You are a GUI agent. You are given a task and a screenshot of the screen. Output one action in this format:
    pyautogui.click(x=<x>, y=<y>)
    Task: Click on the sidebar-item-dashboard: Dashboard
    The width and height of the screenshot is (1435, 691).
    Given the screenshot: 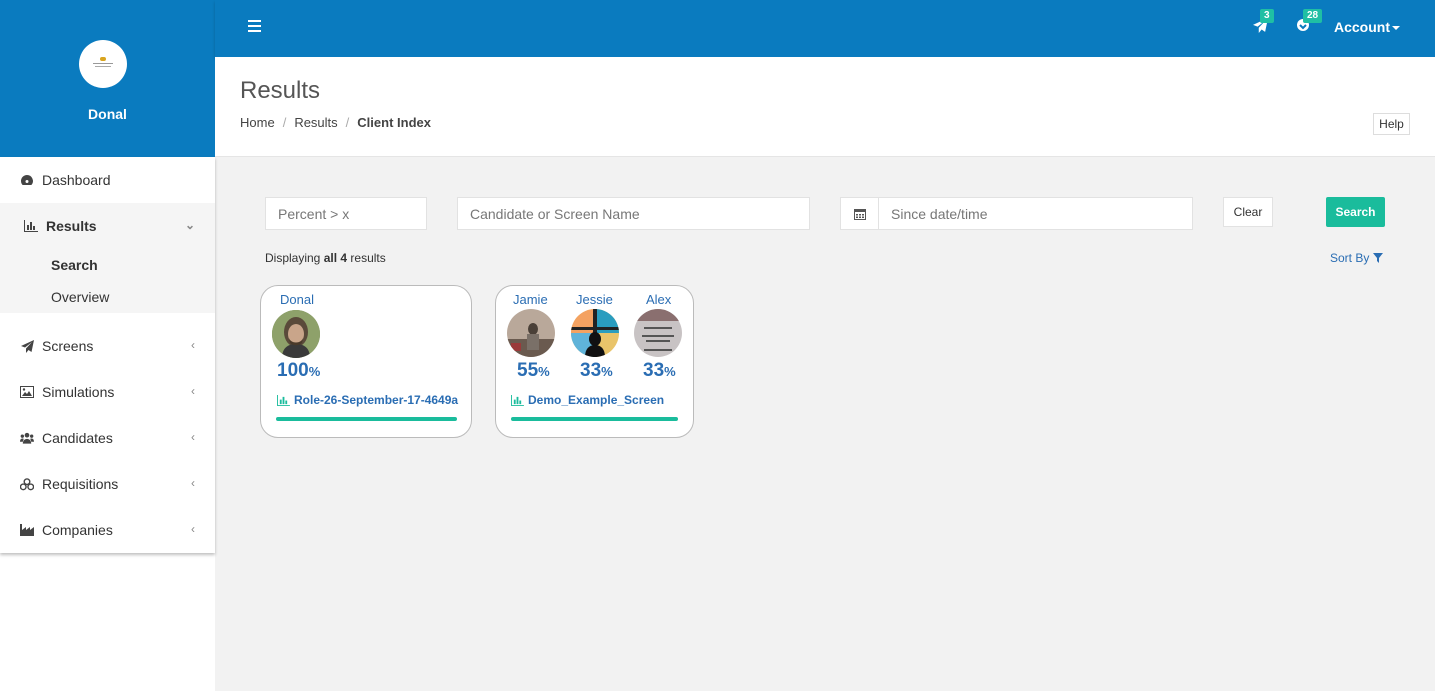 What is the action you would take?
    pyautogui.click(x=107, y=180)
    